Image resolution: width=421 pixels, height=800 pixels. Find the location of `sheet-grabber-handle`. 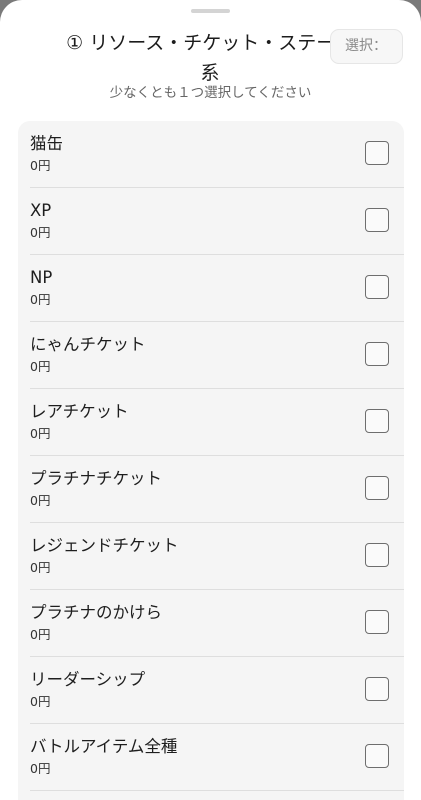

sheet-grabber-handle is located at coordinates (210, 11).